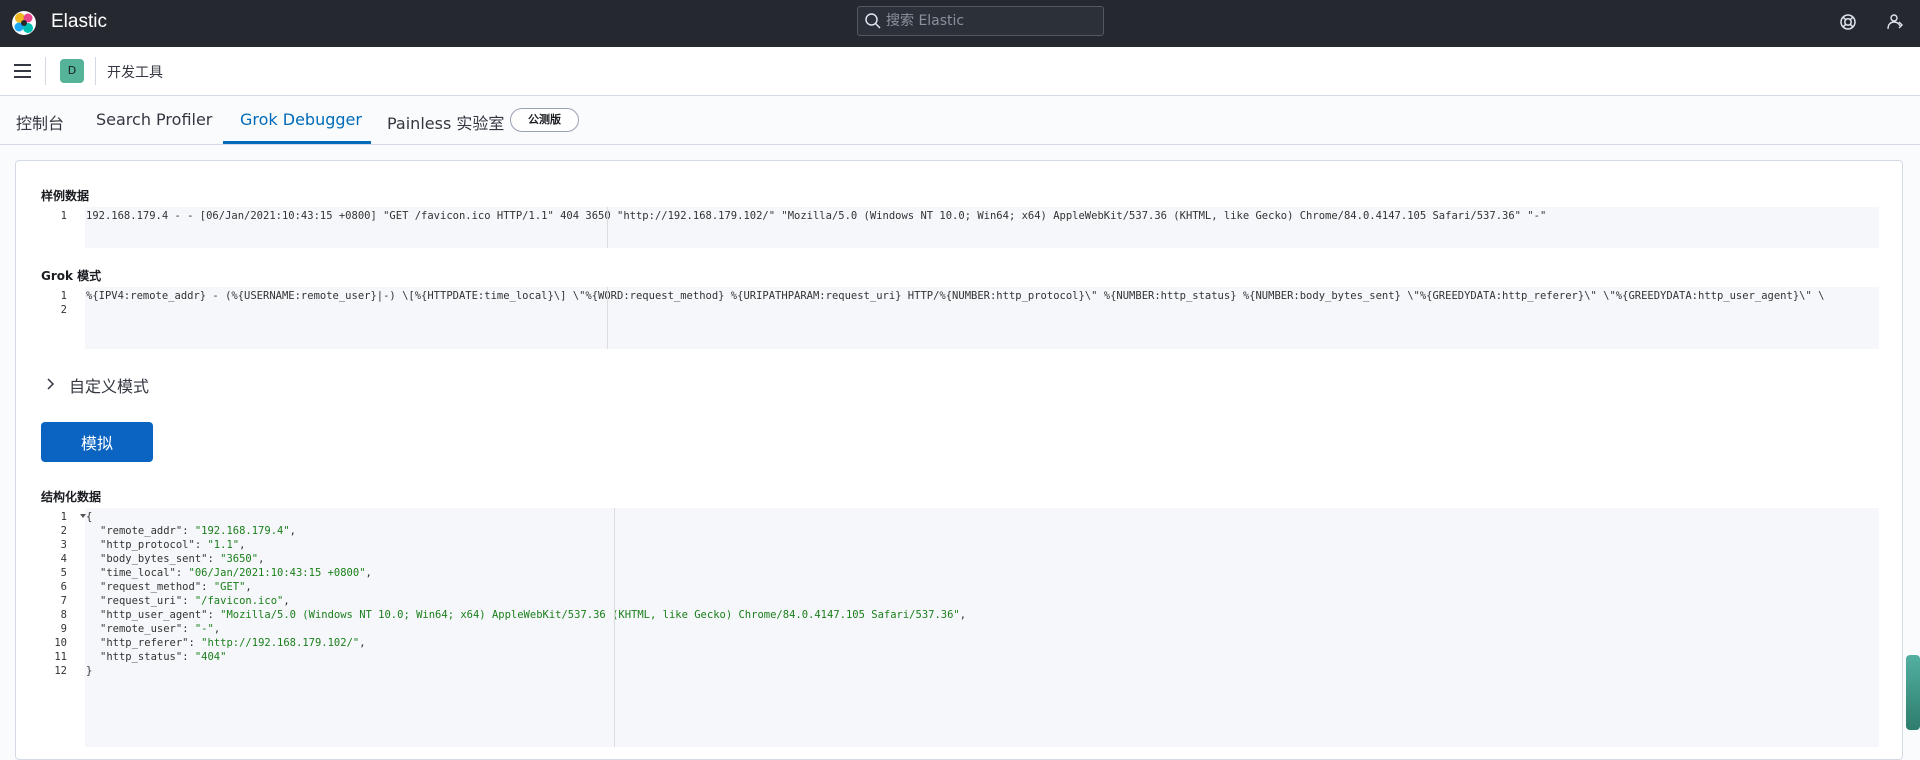 The image size is (1920, 760). What do you see at coordinates (109, 385) in the screenshot?
I see `custom-patterns-toggle: 自定义模式` at bounding box center [109, 385].